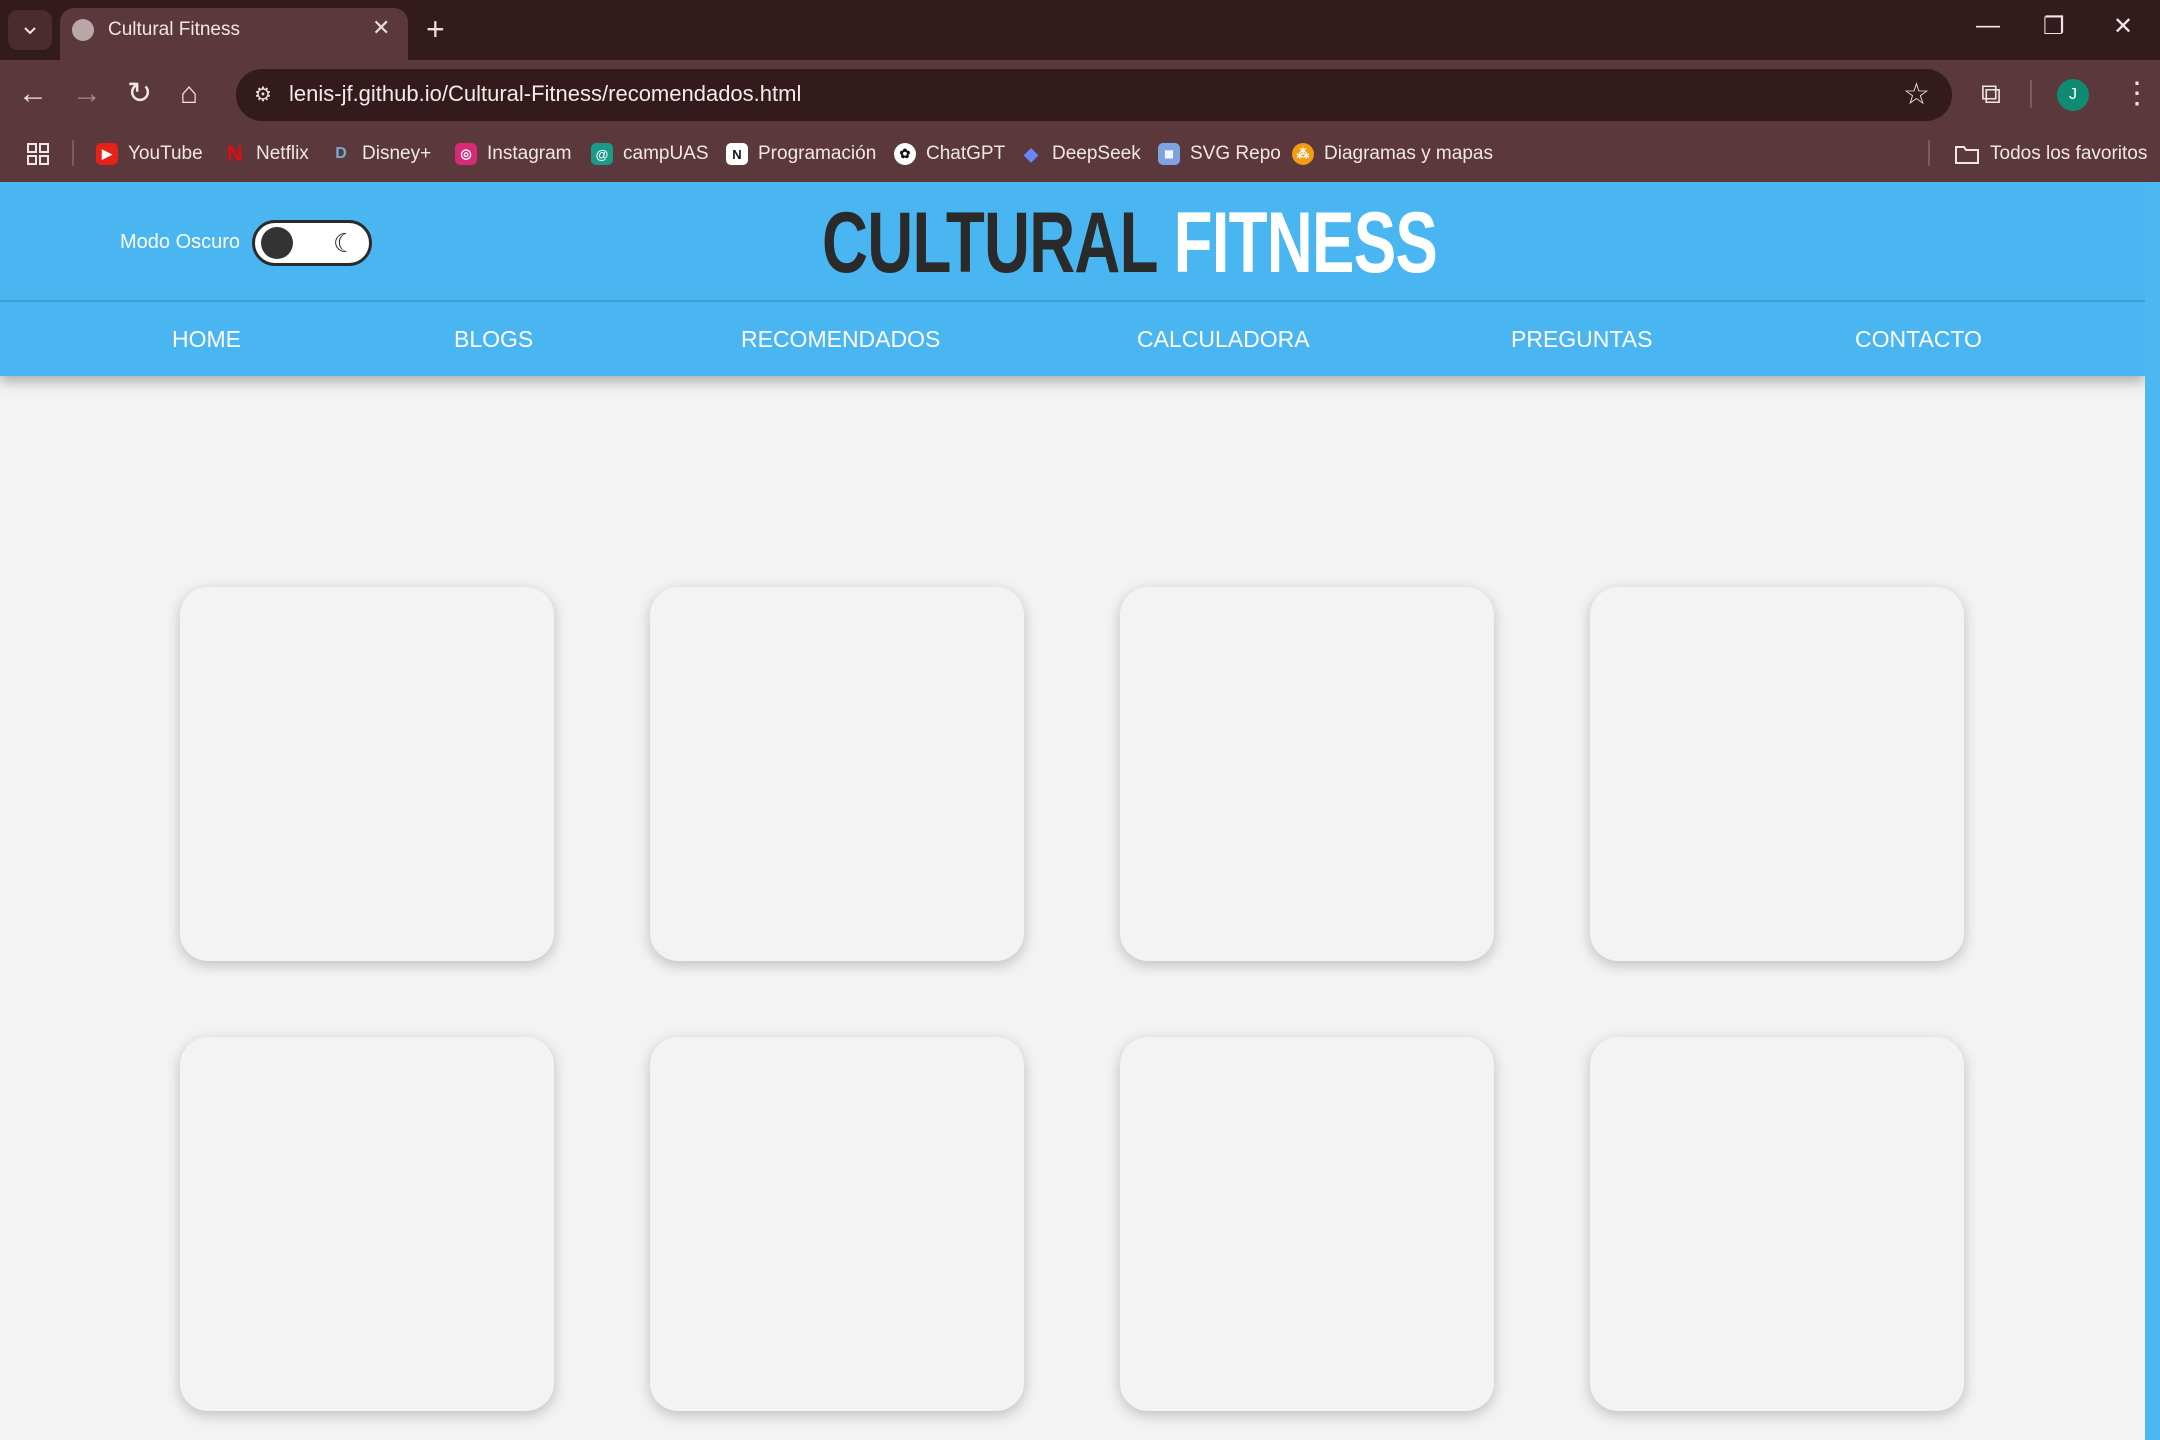  What do you see at coordinates (466, 154) in the screenshot?
I see `instagram-icon: ◎` at bounding box center [466, 154].